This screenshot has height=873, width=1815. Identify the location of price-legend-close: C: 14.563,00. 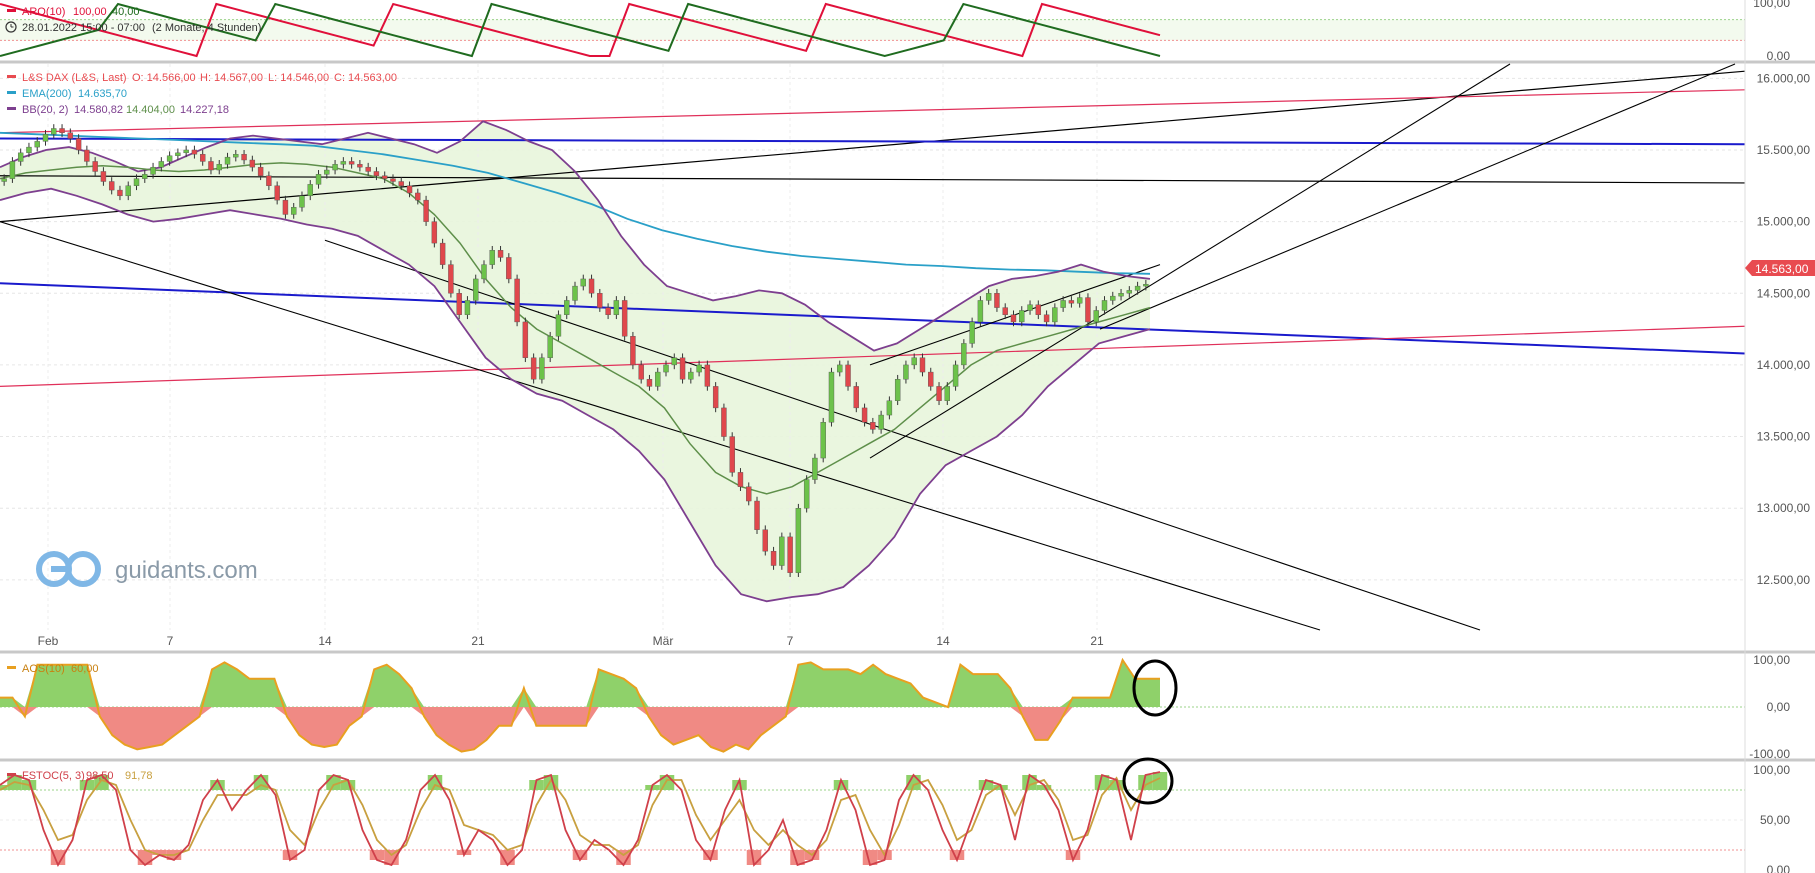
(365, 78).